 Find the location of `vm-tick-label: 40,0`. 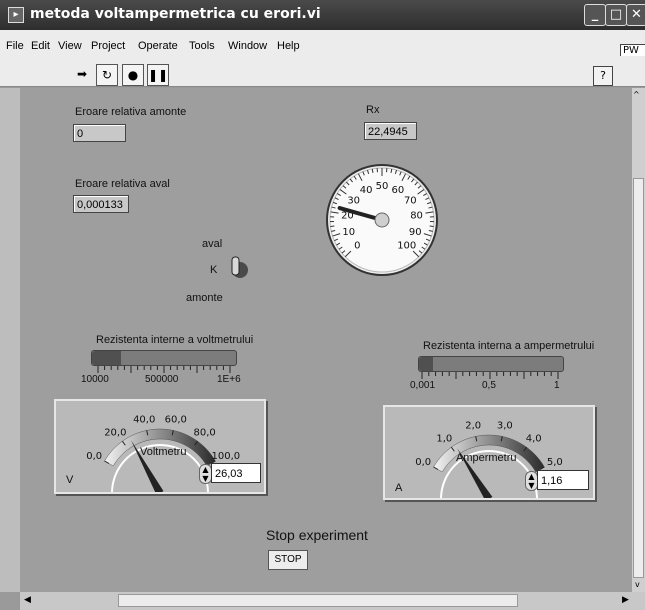

vm-tick-label: 40,0 is located at coordinates (144, 420).